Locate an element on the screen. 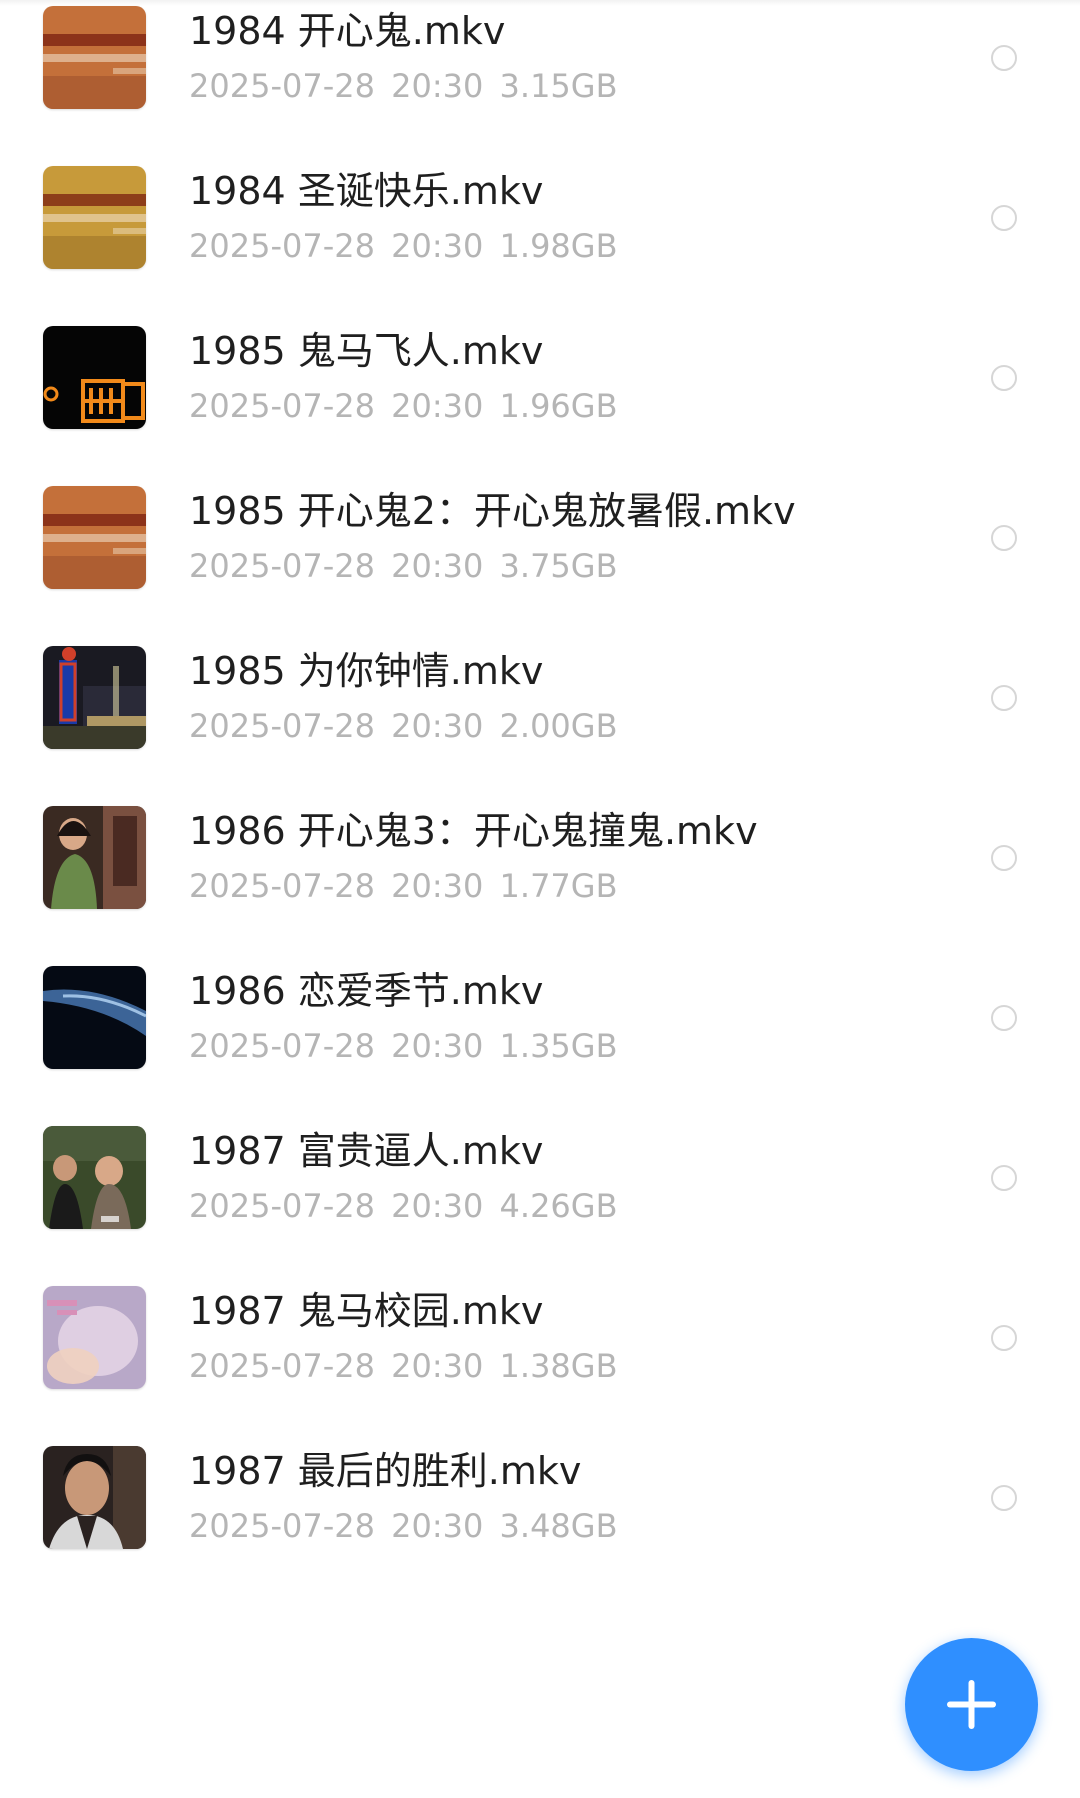  file-name: 1987 富贵逼人.mkv is located at coordinates (366, 1151).